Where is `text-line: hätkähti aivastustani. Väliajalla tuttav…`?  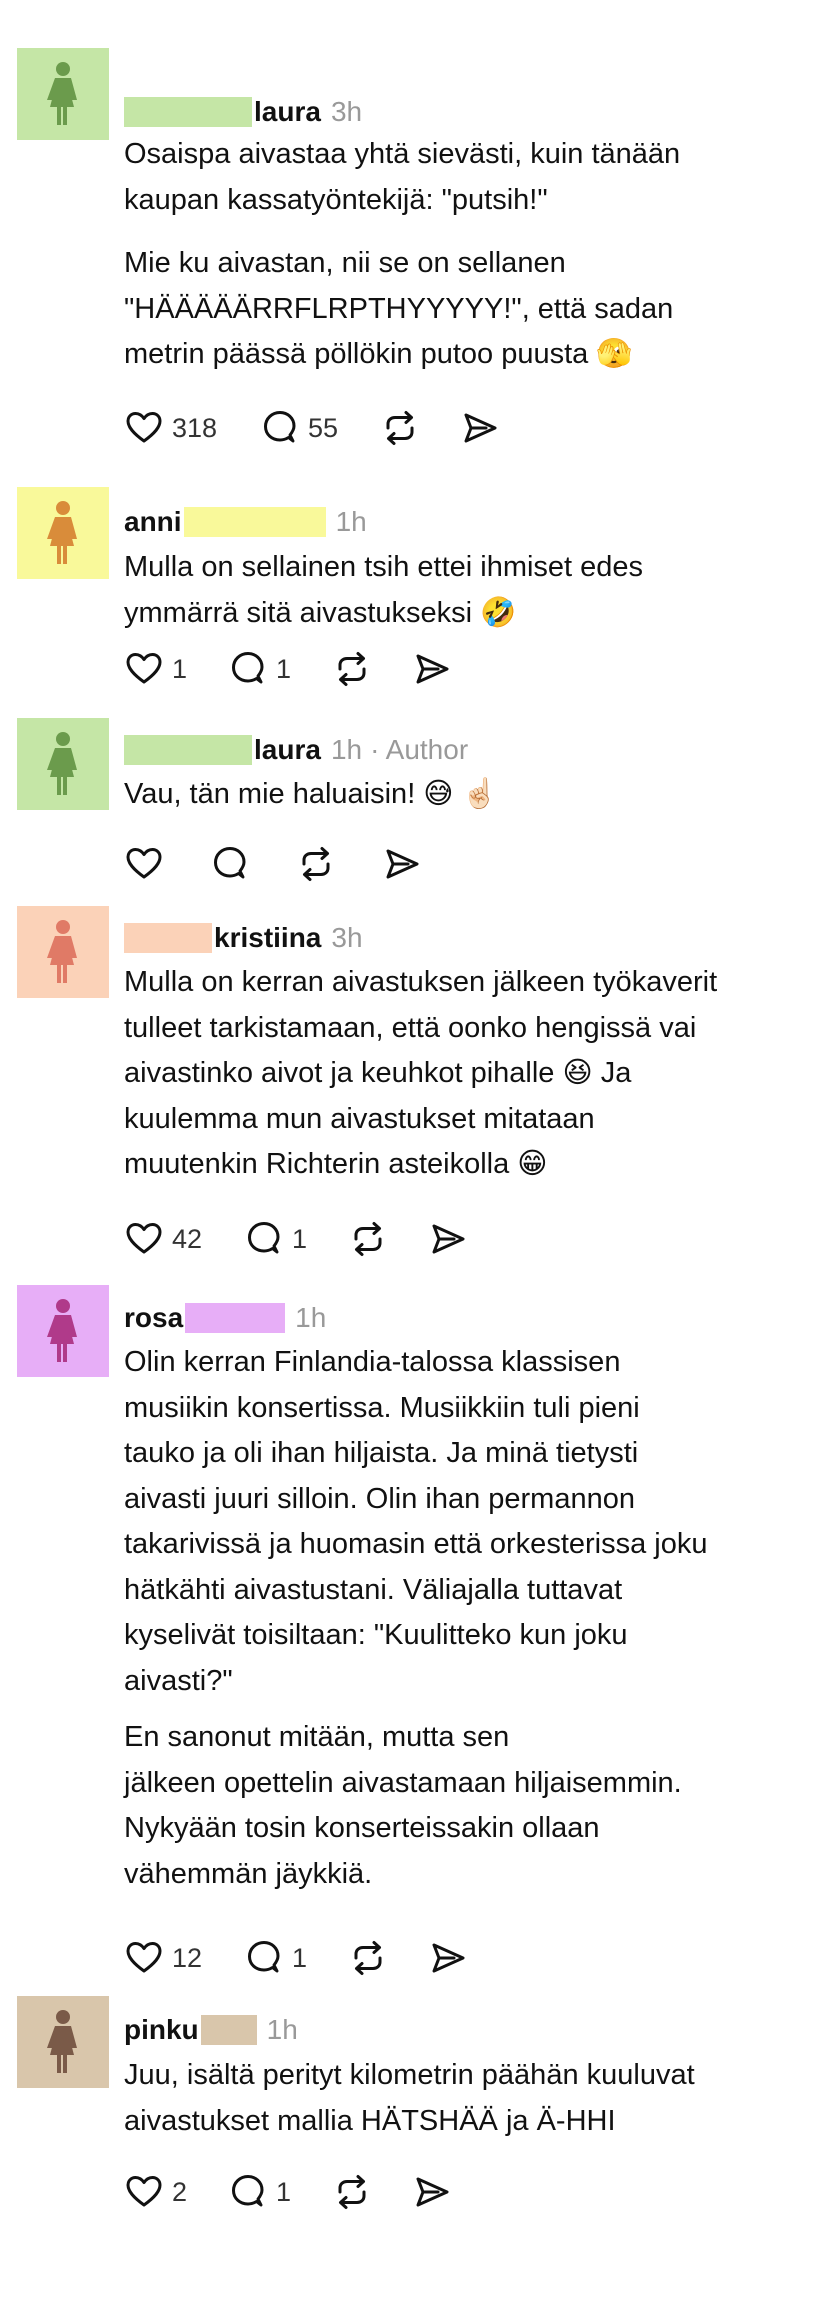
text-line: hätkähti aivastustani. Väliajalla tuttav… is located at coordinates (373, 1589).